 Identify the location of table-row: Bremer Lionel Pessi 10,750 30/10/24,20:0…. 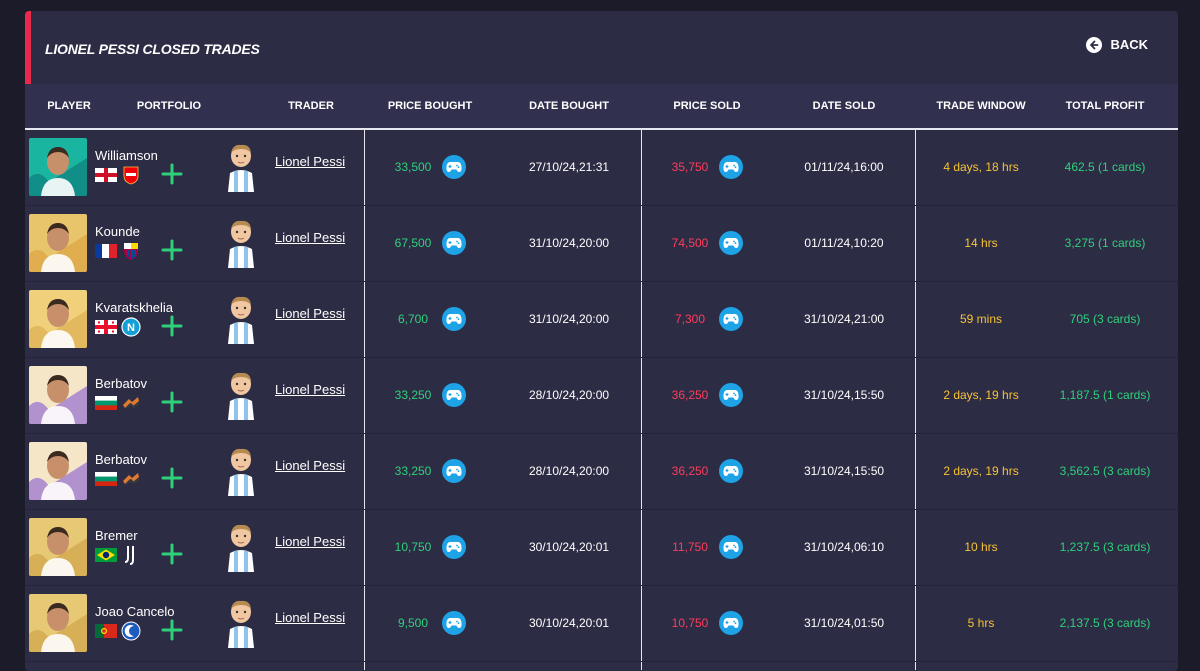
(601, 548).